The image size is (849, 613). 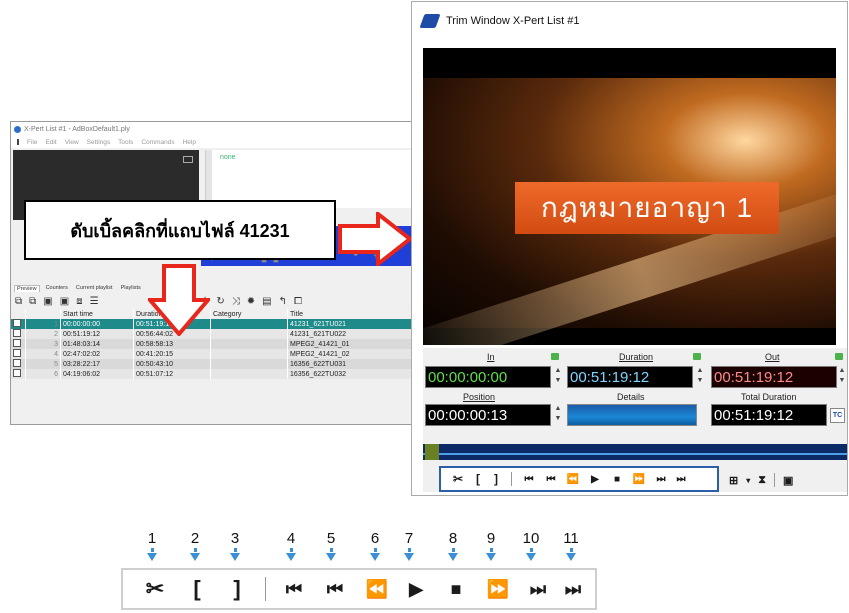 I want to click on table-row: 5 03:28:22:17 00:50:43:10 16356_622TU031, so click(x=220, y=364).